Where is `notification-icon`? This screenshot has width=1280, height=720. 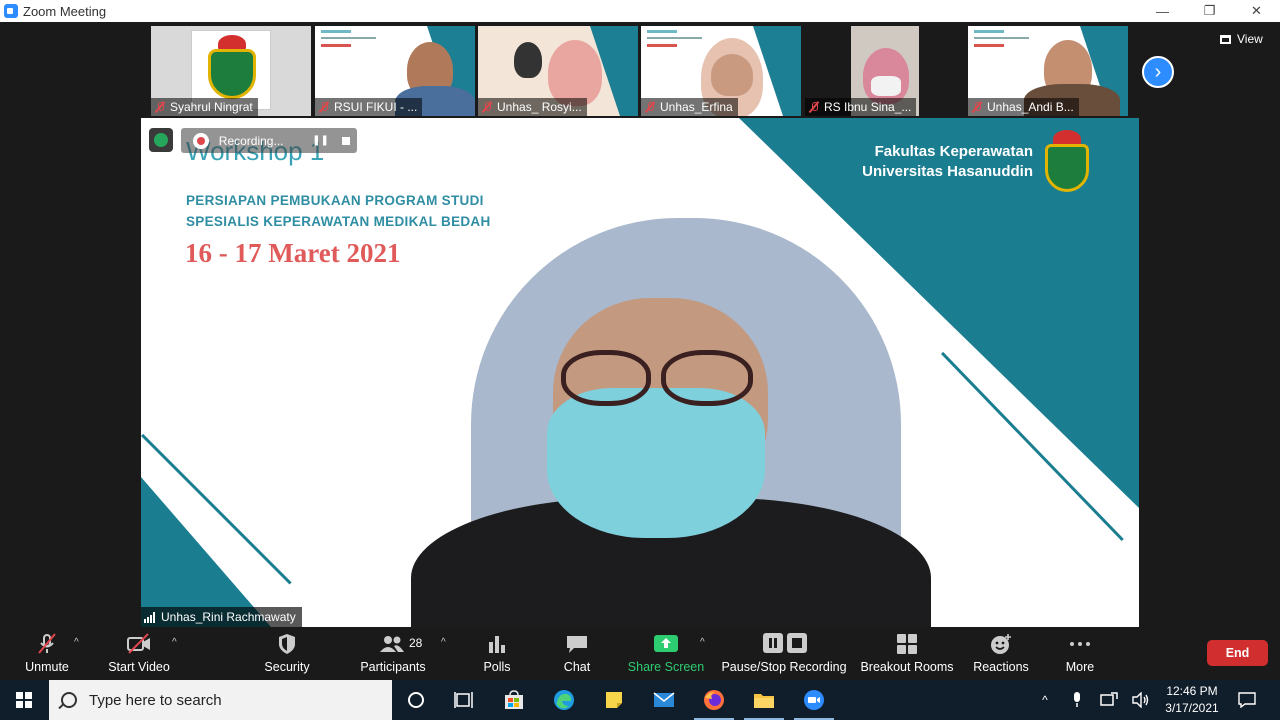 notification-icon is located at coordinates (1247, 700).